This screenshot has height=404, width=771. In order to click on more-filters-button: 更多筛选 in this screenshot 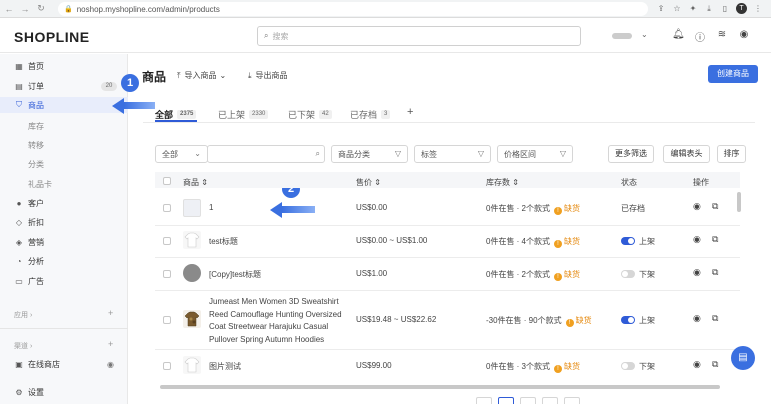, I will do `click(631, 154)`.